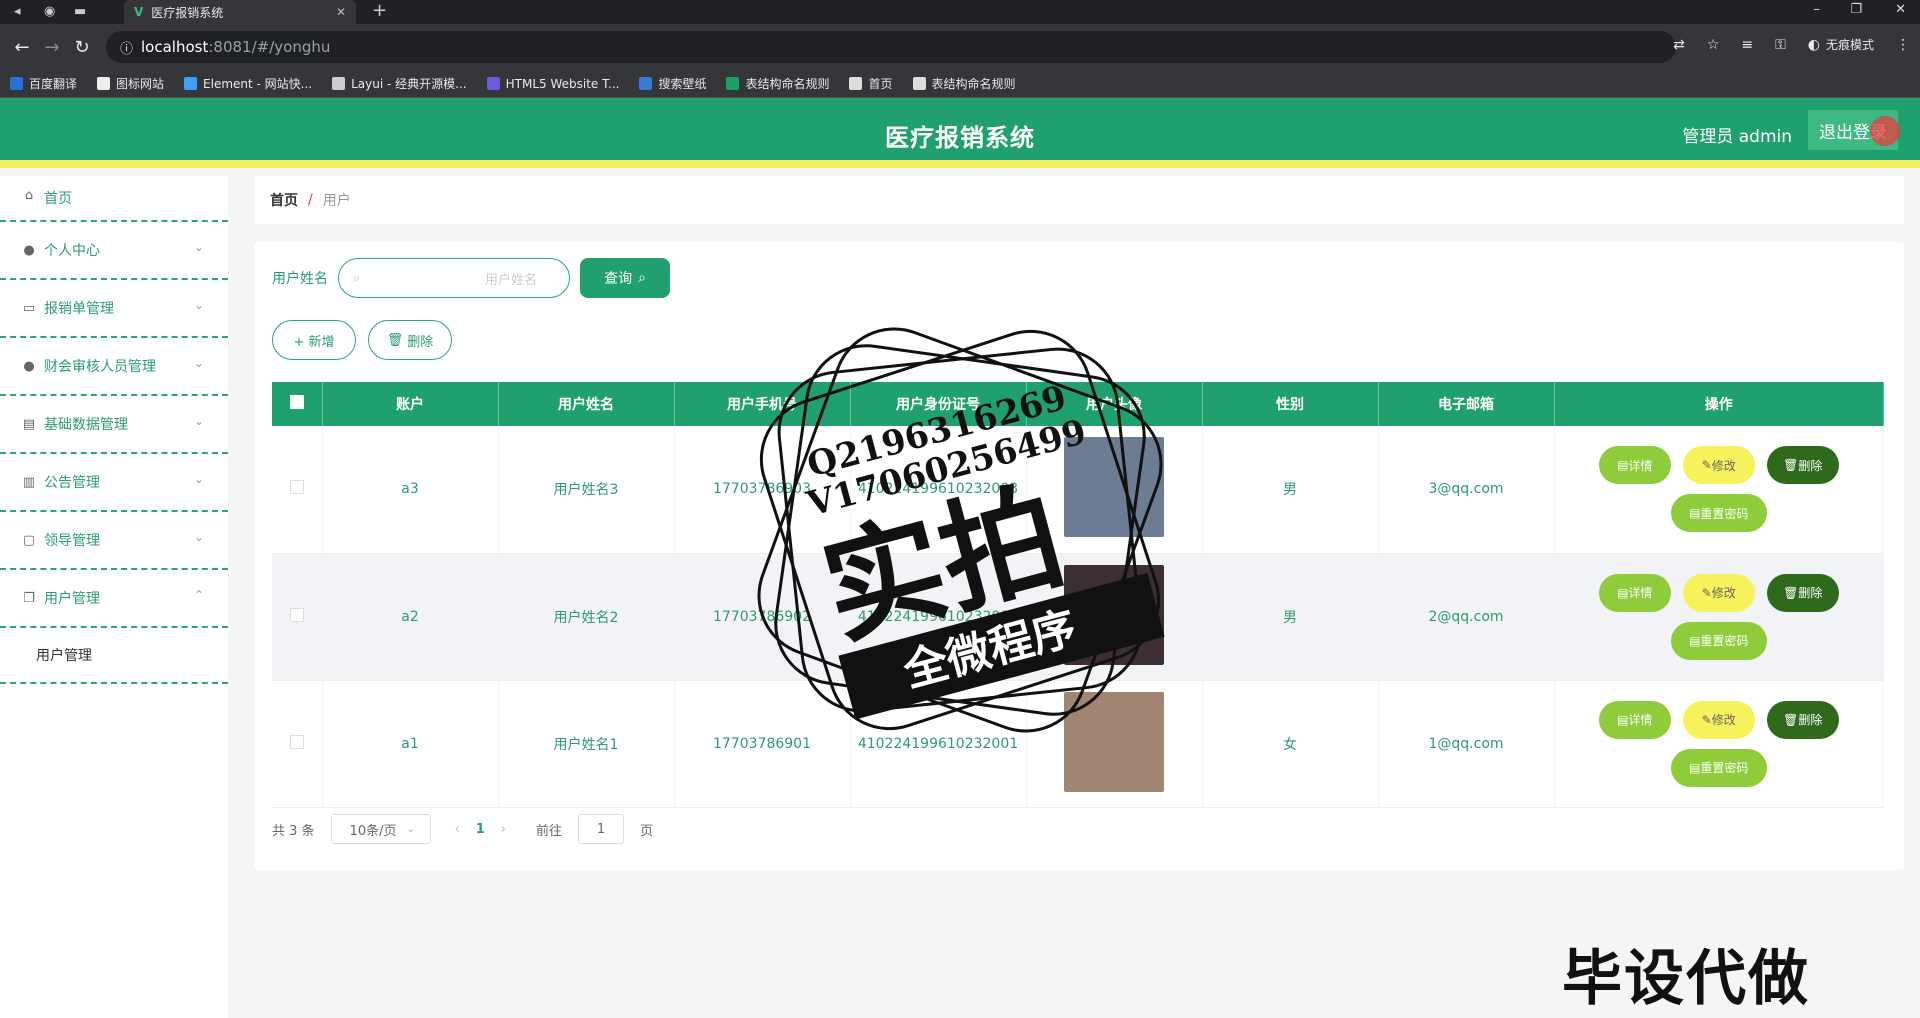 The width and height of the screenshot is (1920, 1018). I want to click on cell-email: 3@qq.com, so click(1466, 489).